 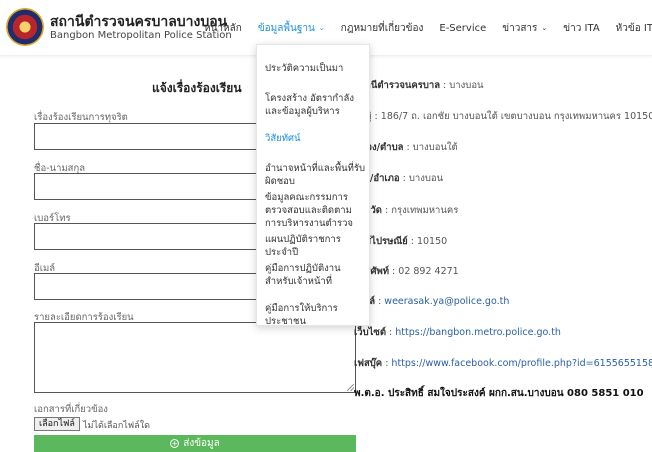 What do you see at coordinates (316, 105) in the screenshot?
I see `dropdown-item-structure: โครงสร้าง อัตรากำลัง และข้อมูลผู้บริหาร` at bounding box center [316, 105].